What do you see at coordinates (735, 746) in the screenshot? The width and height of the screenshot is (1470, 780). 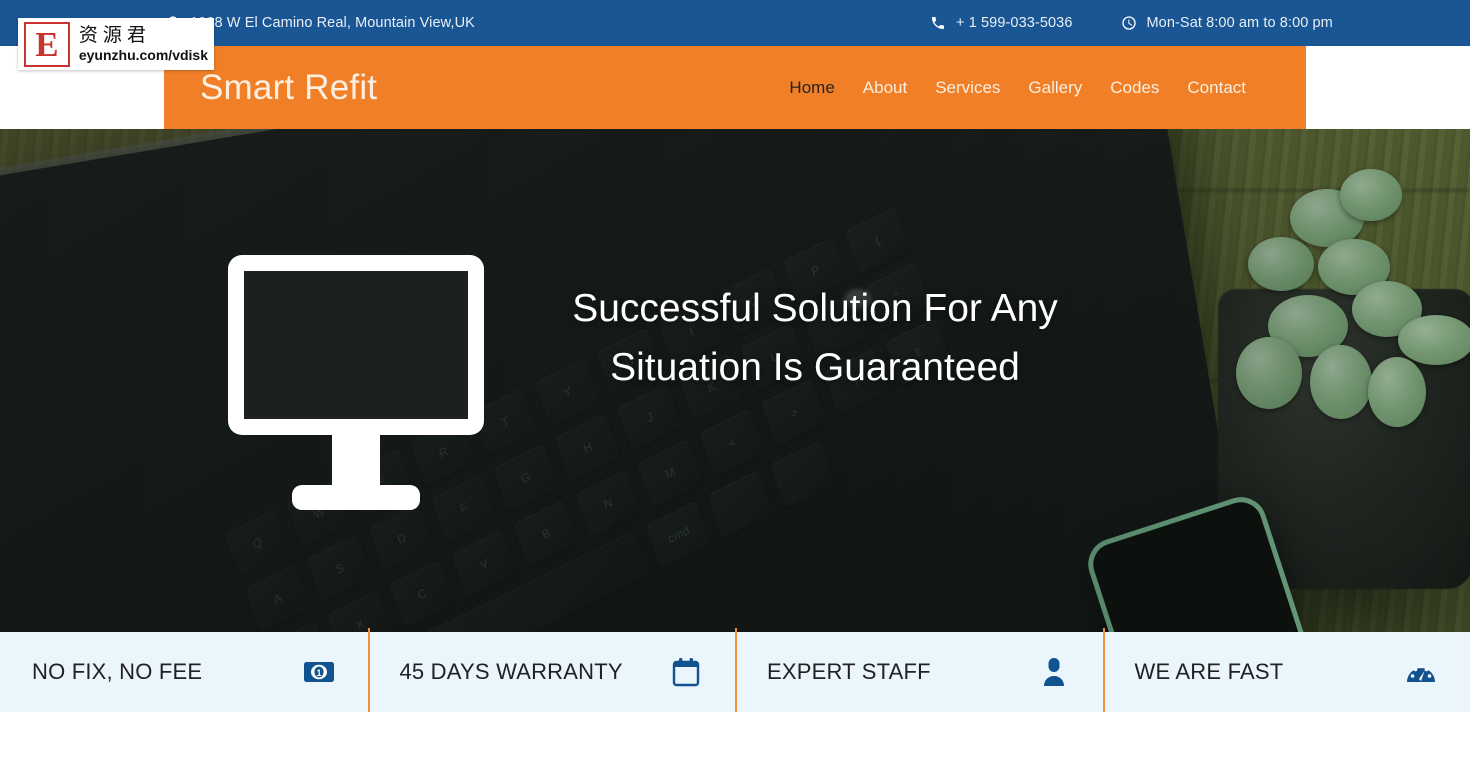 I see `page-body-below-fold` at bounding box center [735, 746].